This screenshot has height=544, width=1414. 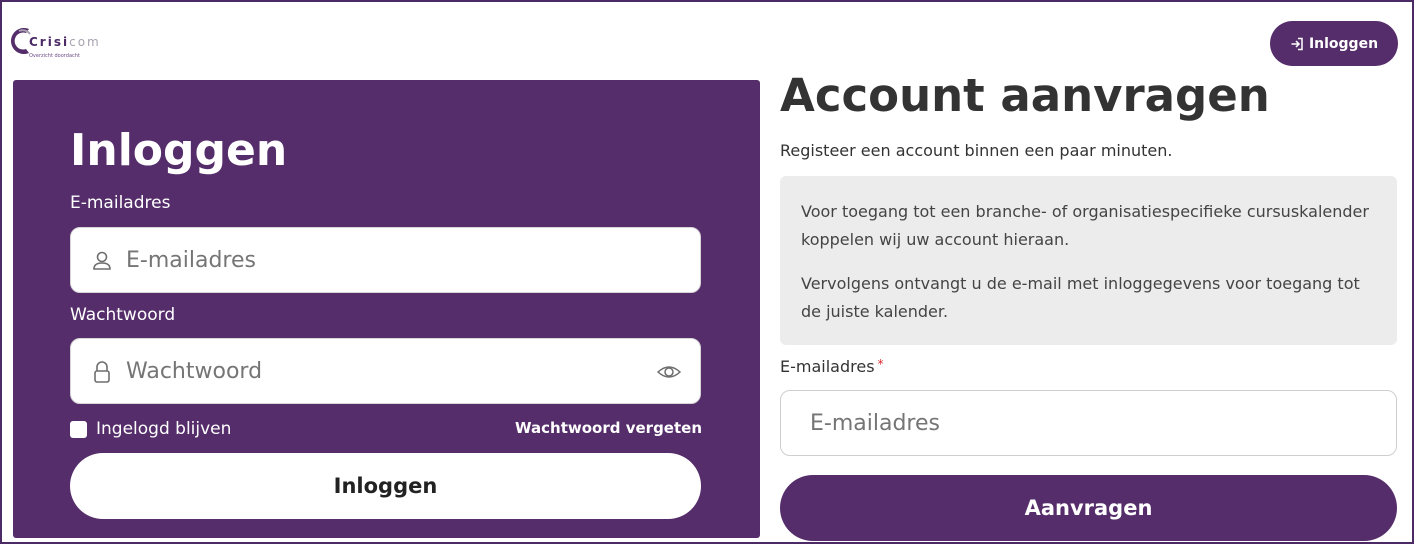 What do you see at coordinates (827, 366) in the screenshot?
I see `register-email-label-text: E-mailadres` at bounding box center [827, 366].